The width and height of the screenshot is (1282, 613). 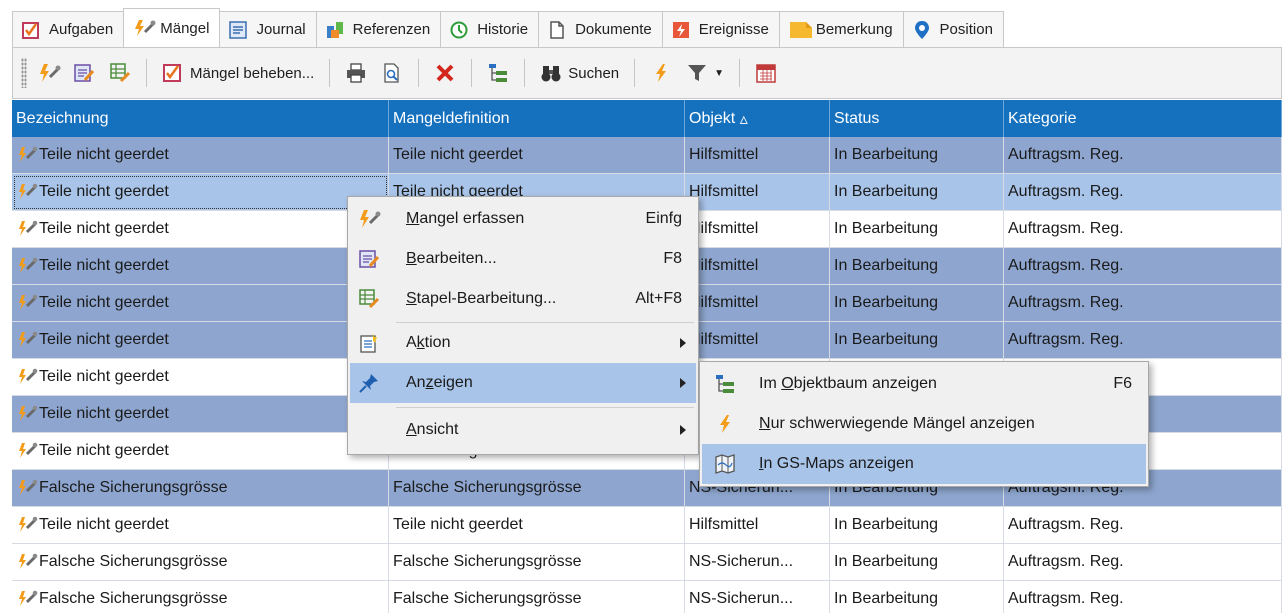 I want to click on column-header-status: Status, so click(x=917, y=118).